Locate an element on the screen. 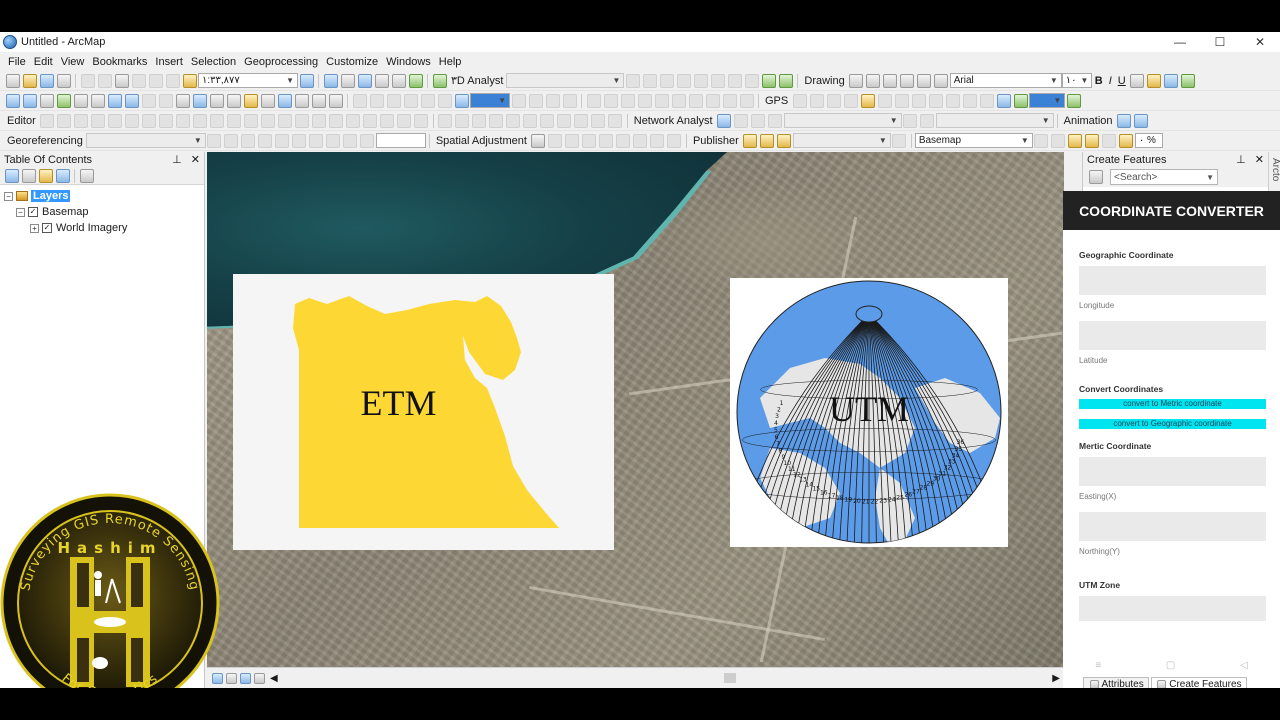 The height and width of the screenshot is (720, 1280). maximize-button: ☐ is located at coordinates (1220, 42).